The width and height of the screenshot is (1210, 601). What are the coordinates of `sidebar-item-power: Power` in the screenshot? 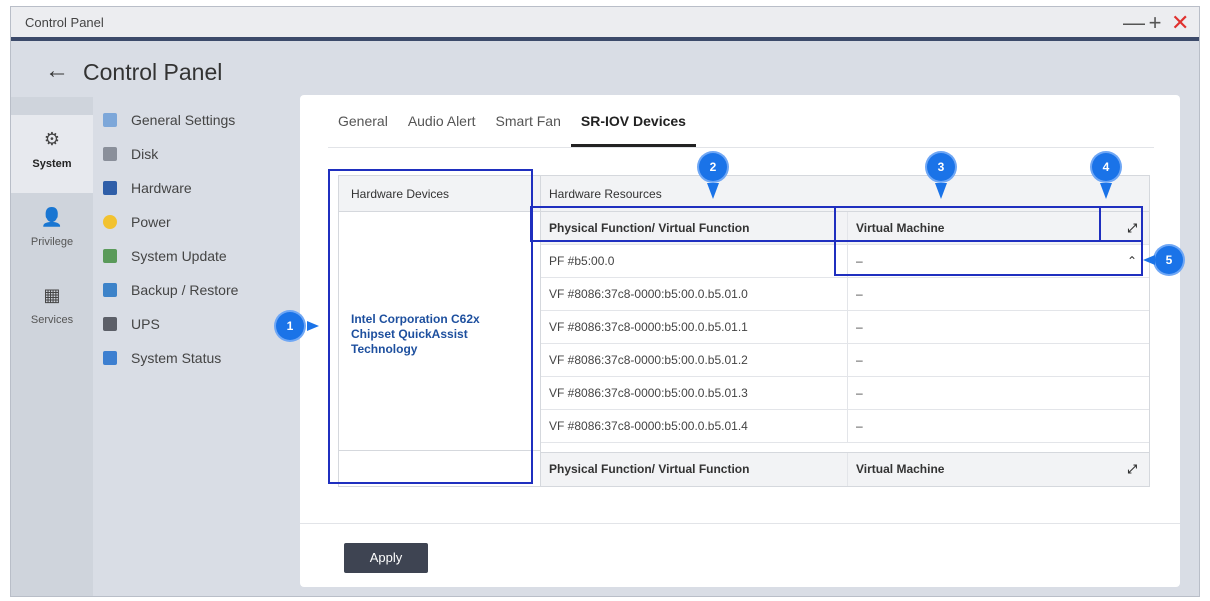 It's located at (198, 222).